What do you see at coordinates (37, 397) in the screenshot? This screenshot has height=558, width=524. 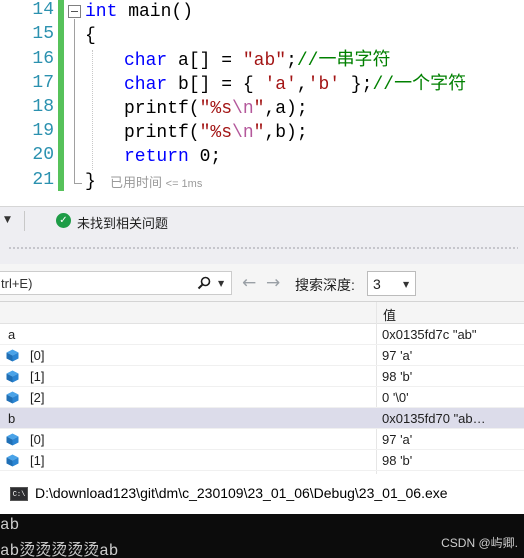 I see `row-name: [2]` at bounding box center [37, 397].